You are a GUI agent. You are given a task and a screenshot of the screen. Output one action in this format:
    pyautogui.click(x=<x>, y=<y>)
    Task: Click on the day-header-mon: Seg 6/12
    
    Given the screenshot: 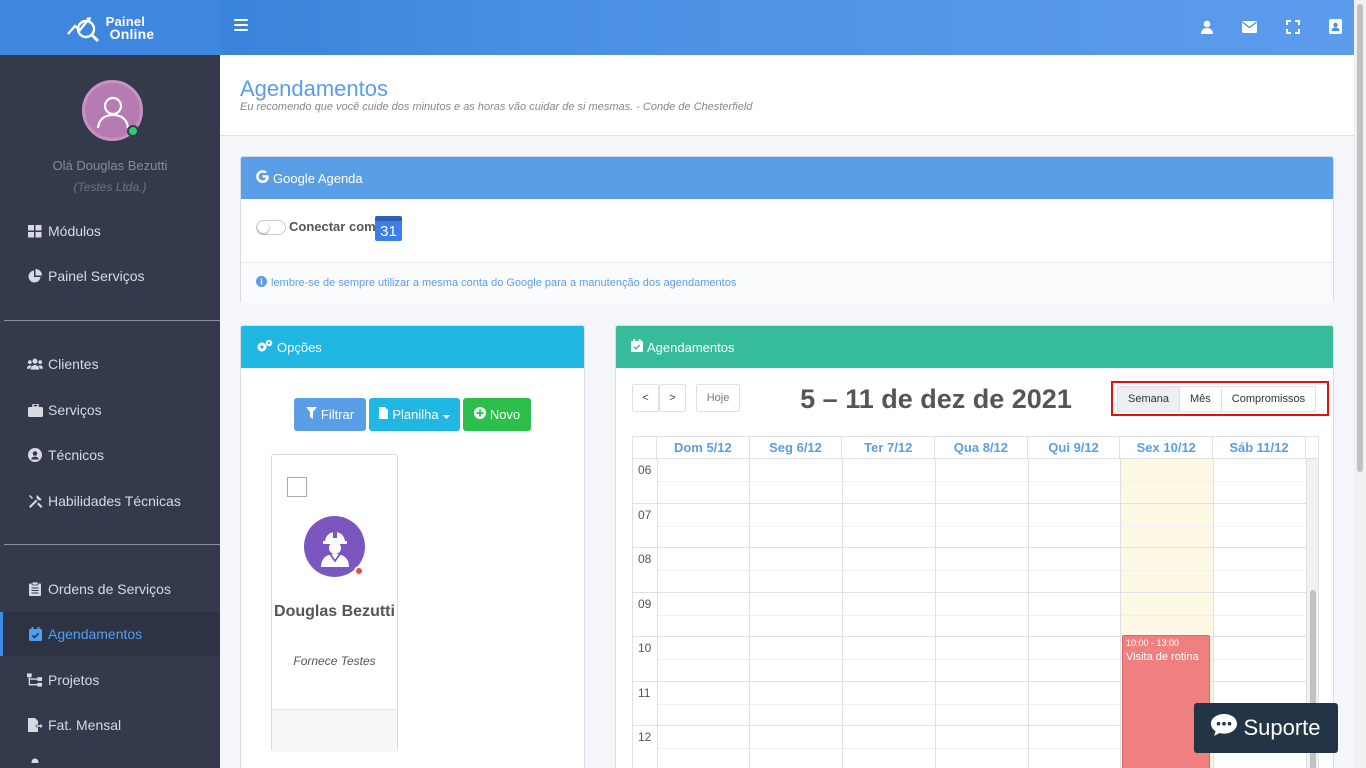 What is the action you would take?
    pyautogui.click(x=796, y=447)
    